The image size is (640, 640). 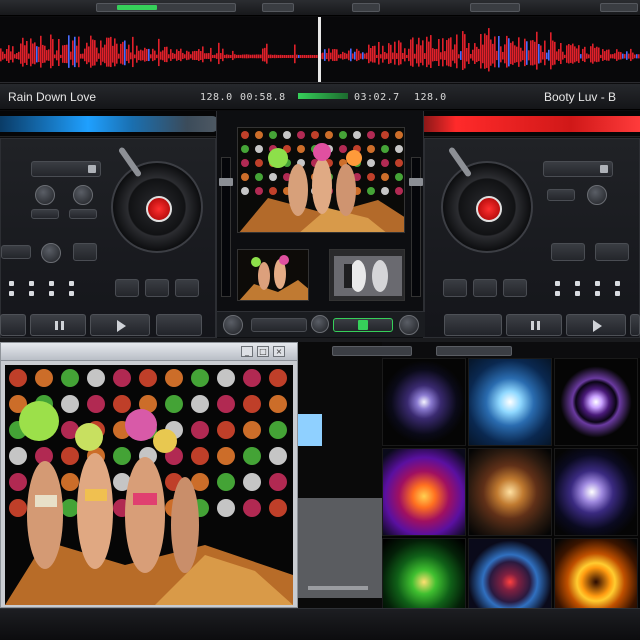 I want to click on right-sync-button, so click(x=635, y=325).